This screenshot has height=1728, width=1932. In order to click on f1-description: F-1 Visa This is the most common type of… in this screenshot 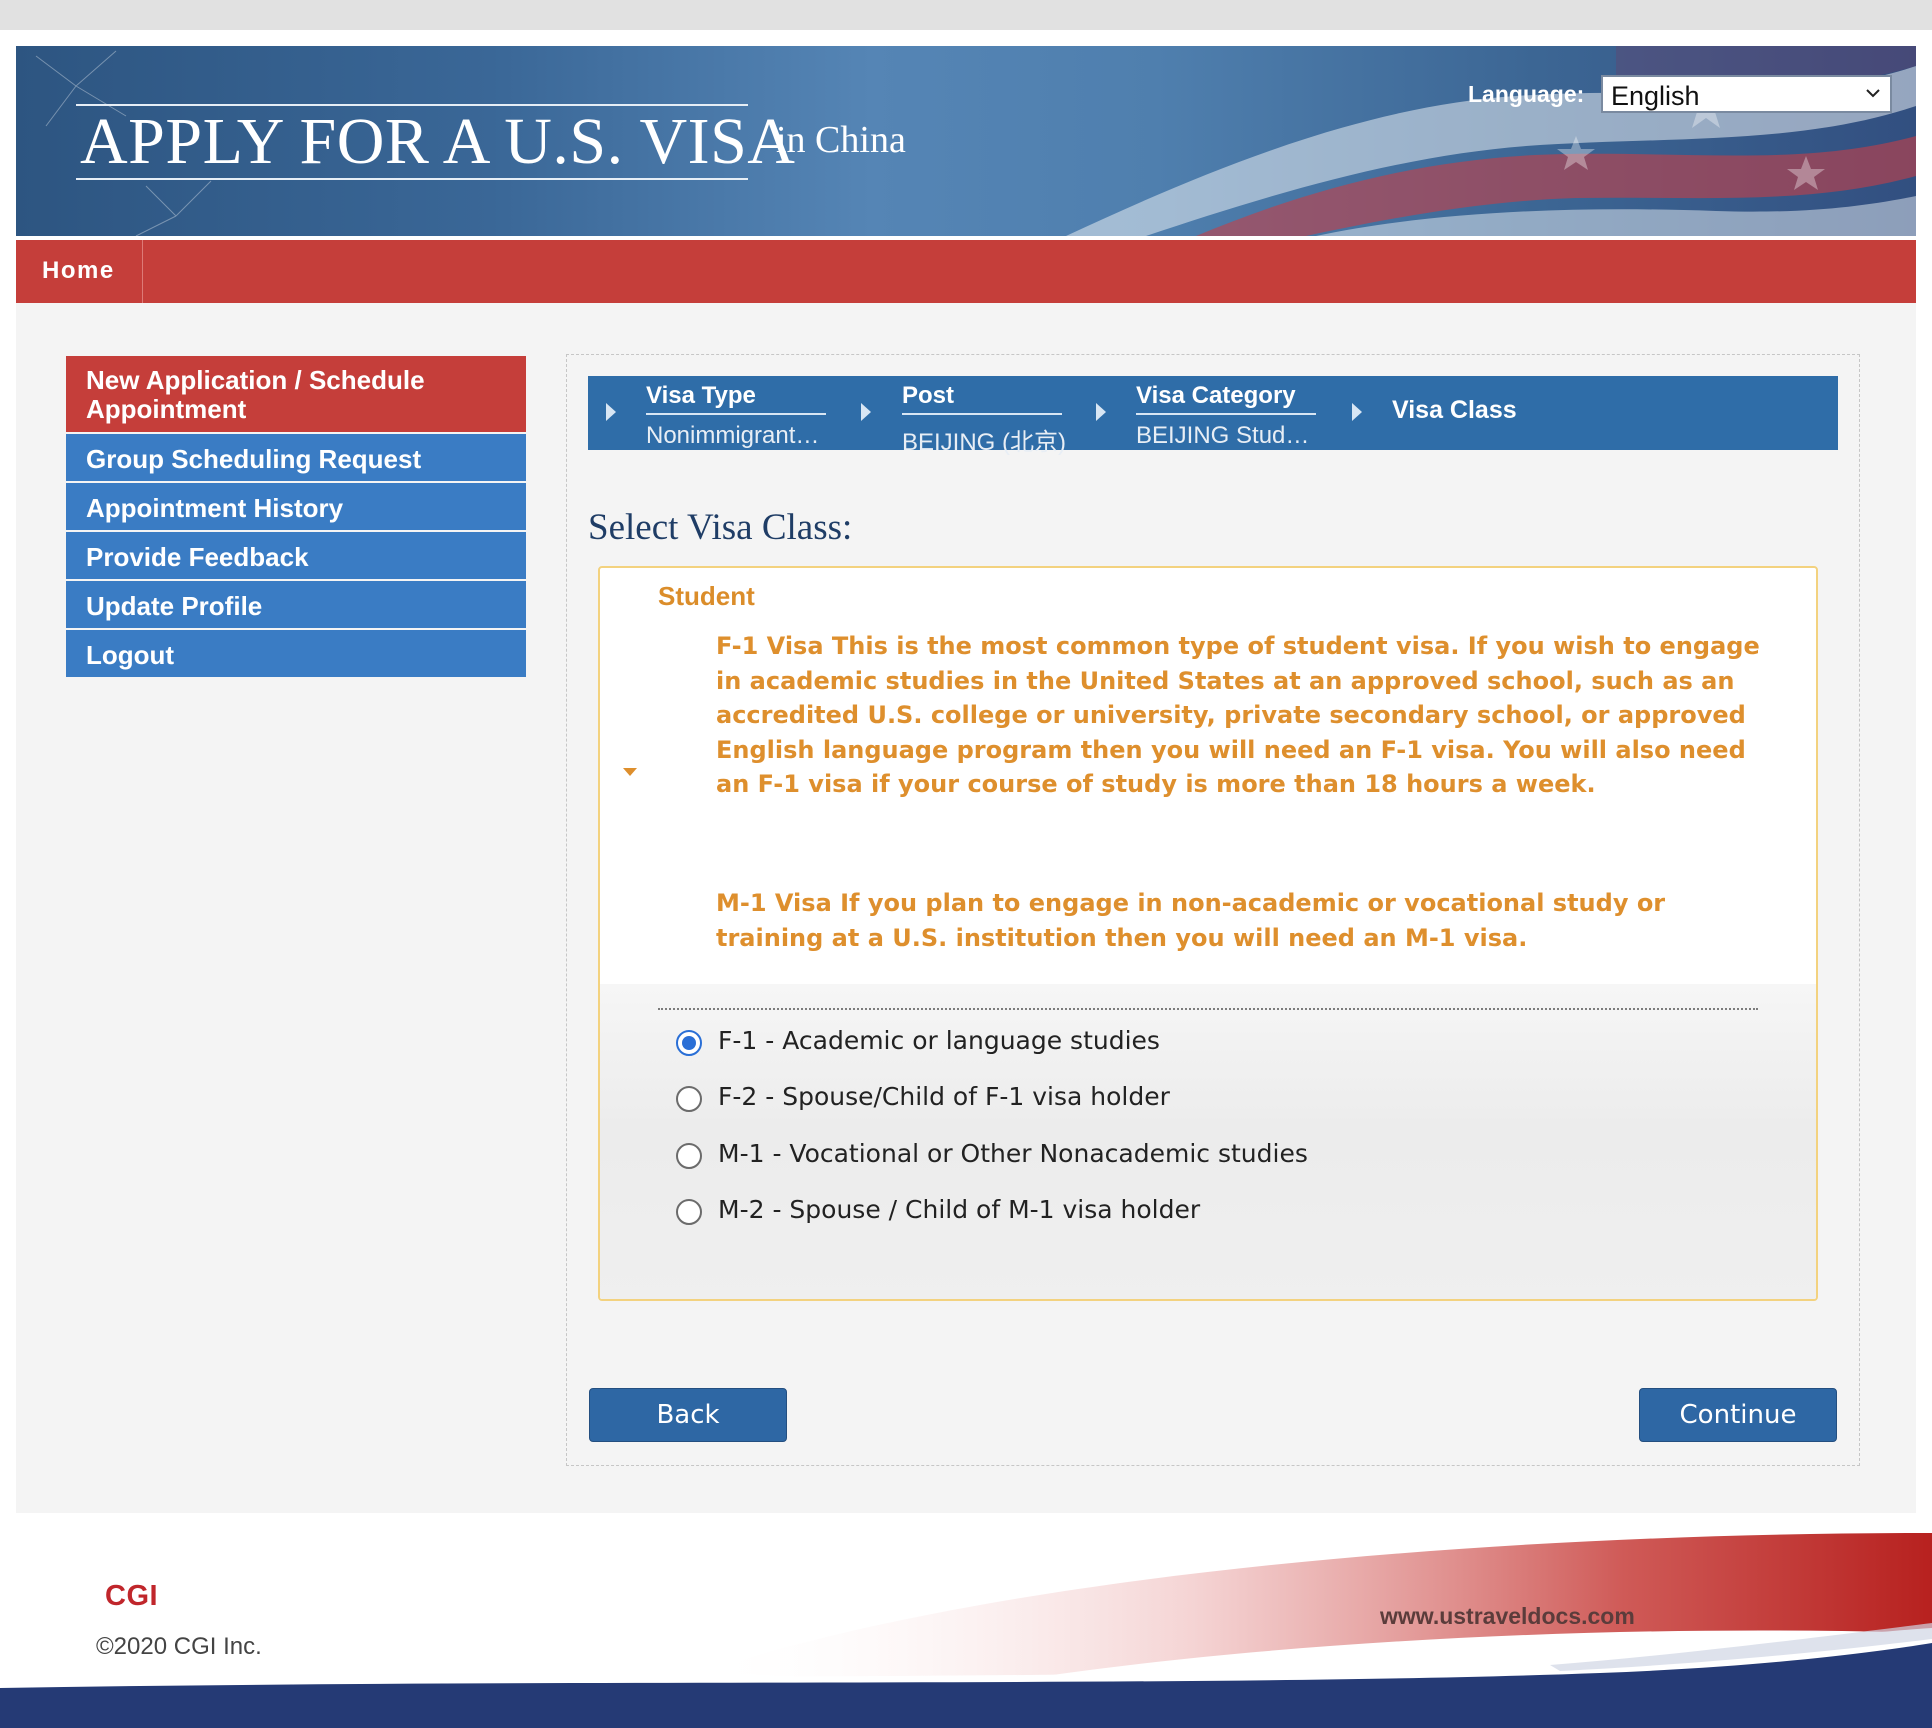, I will do `click(1238, 715)`.